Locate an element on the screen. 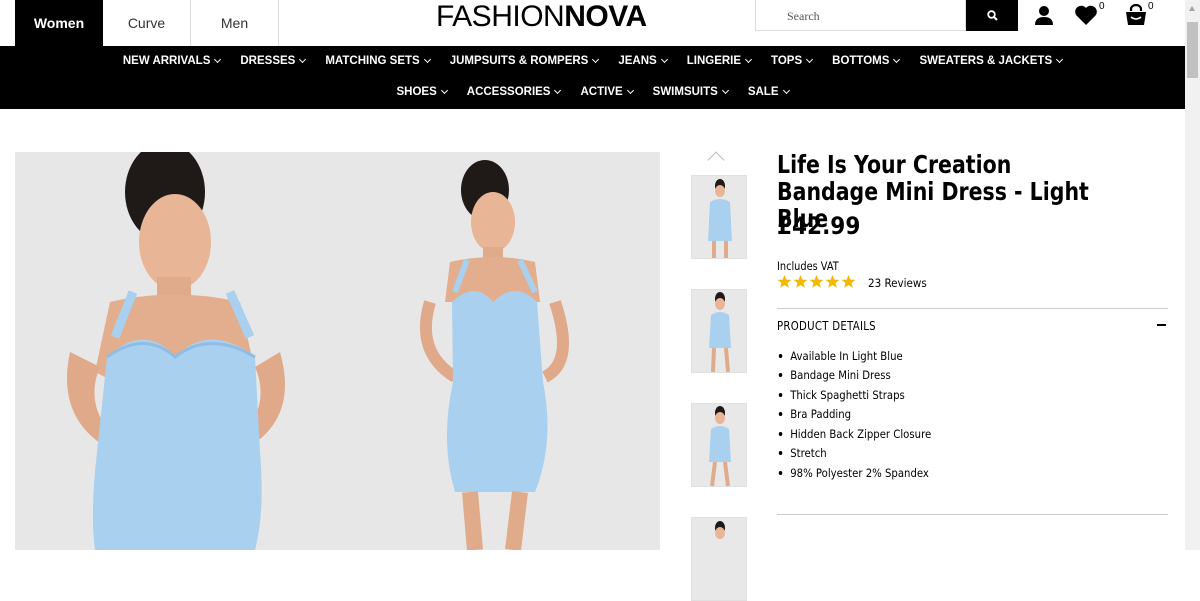 Image resolution: width=1200 pixels, height=601 pixels. cart-button: 0 is located at coordinates (1139, 14).